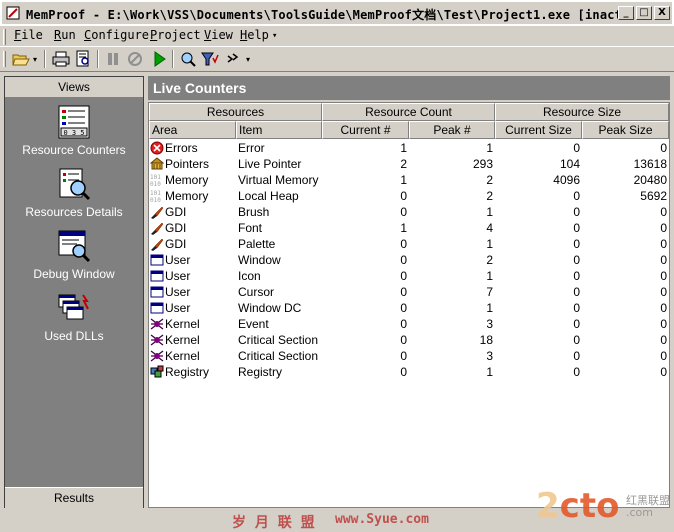 Image resolution: width=674 pixels, height=532 pixels. Describe the element at coordinates (74, 193) in the screenshot. I see `view-resources-details: Resources Details` at that location.